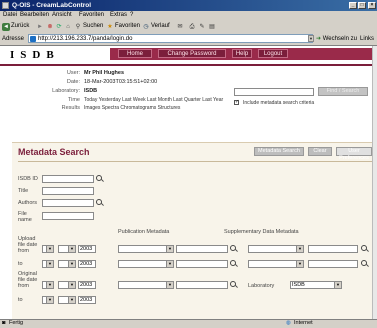  What do you see at coordinates (28, 280) in the screenshot?
I see `original-date-label: Original file date from` at bounding box center [28, 280].